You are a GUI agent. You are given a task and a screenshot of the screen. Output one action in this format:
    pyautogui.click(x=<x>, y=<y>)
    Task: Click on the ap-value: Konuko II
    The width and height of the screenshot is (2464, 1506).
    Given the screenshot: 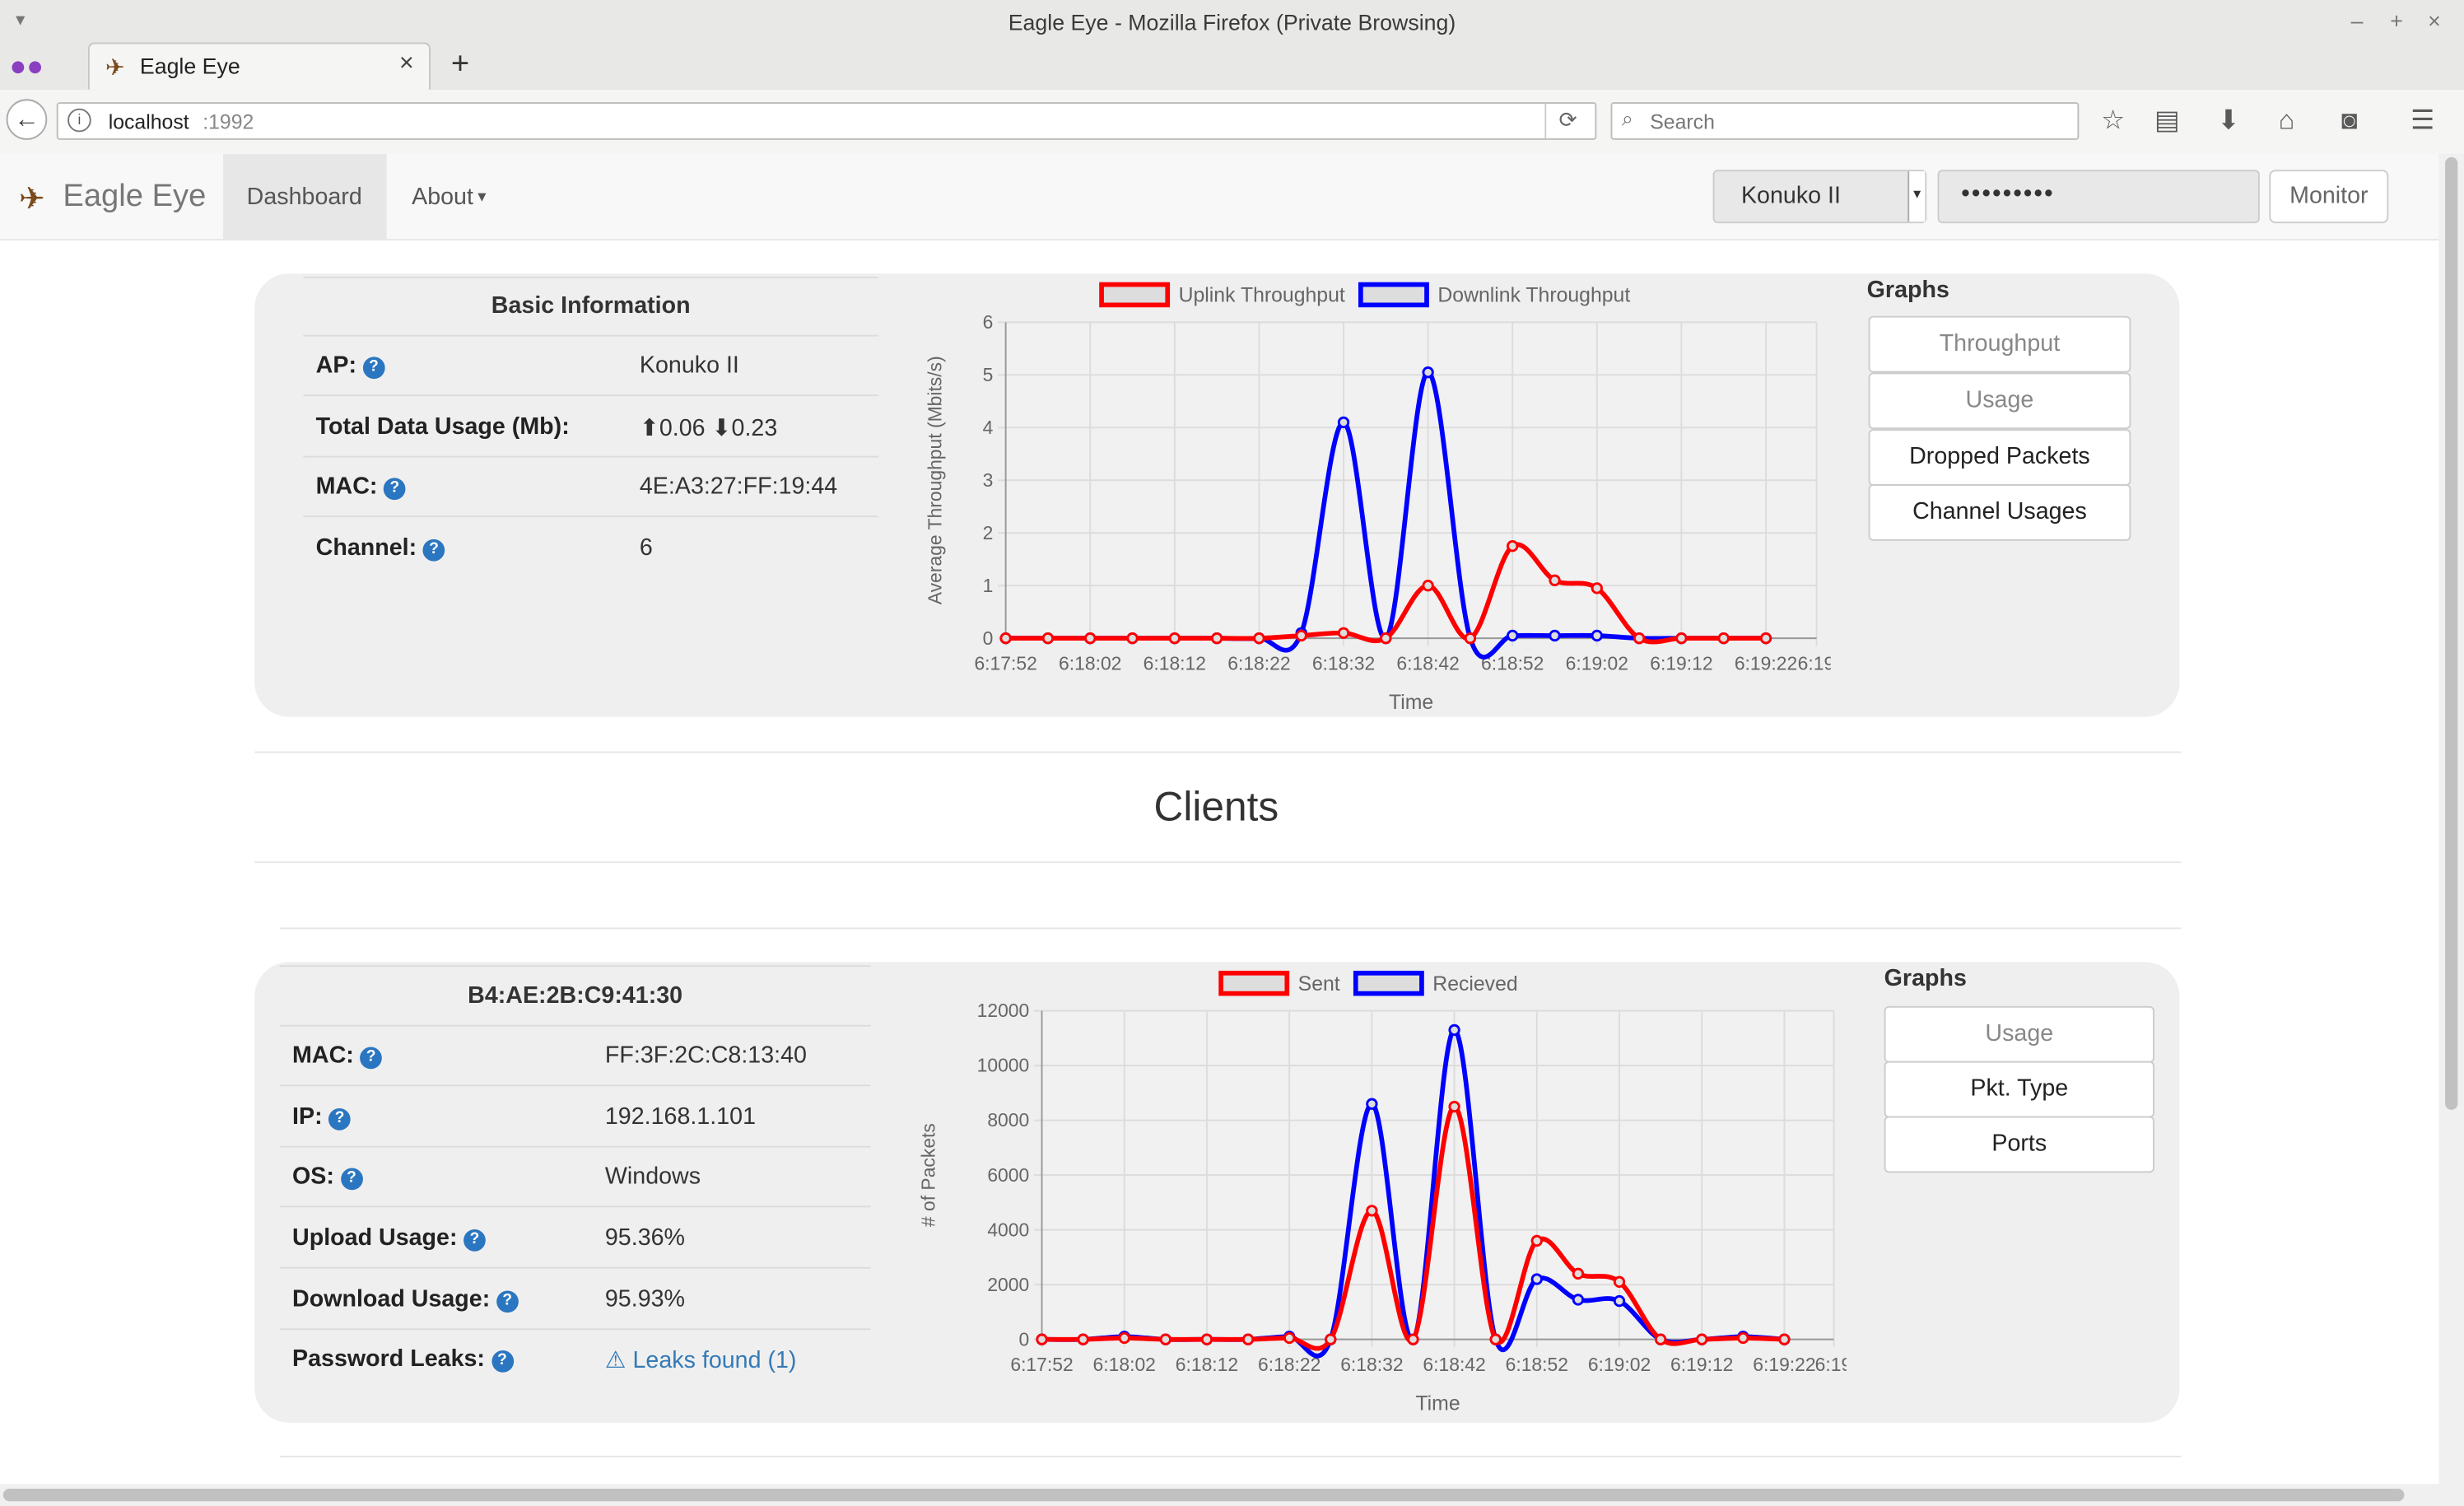 What is the action you would take?
    pyautogui.click(x=689, y=366)
    